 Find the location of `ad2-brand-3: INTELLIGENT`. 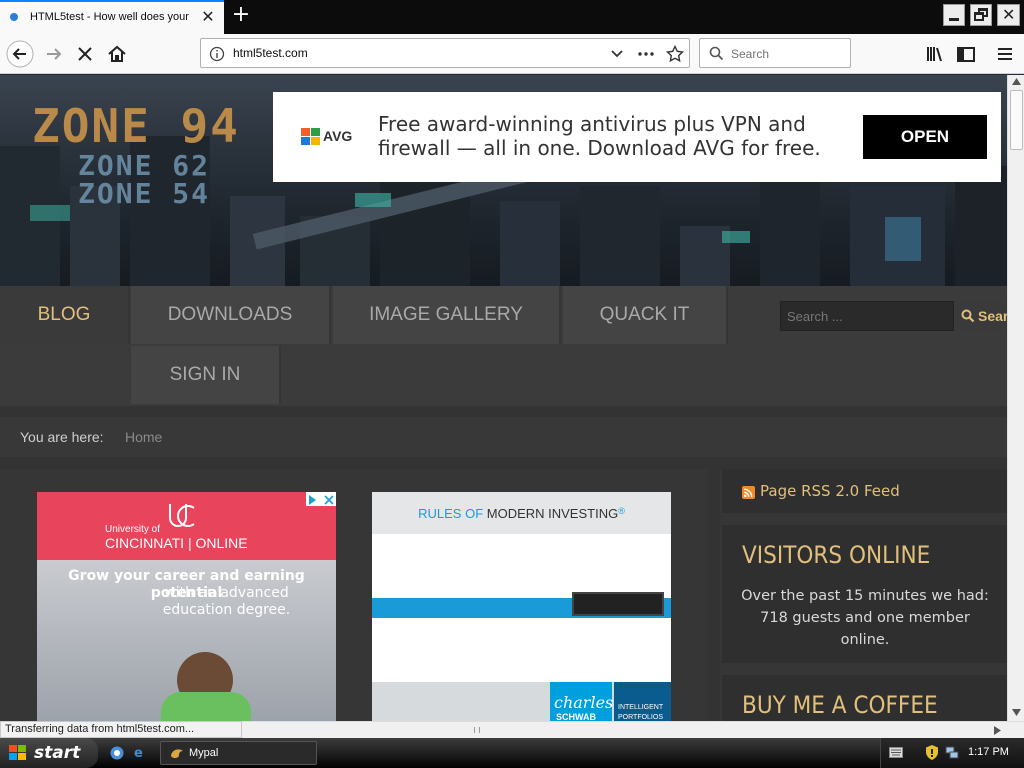

ad2-brand-3: INTELLIGENT is located at coordinates (641, 707).